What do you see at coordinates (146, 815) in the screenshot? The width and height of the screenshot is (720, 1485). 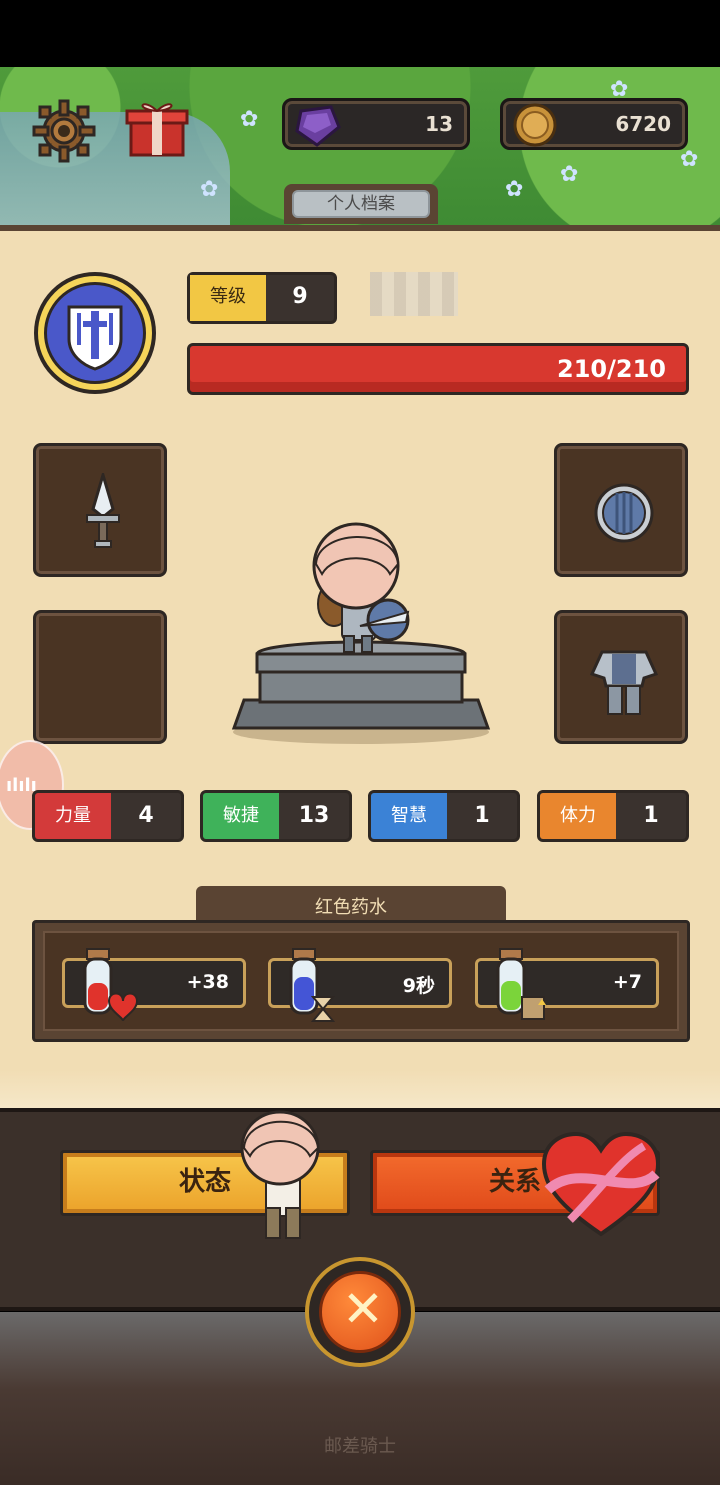 I see `stat-value: 4` at bounding box center [146, 815].